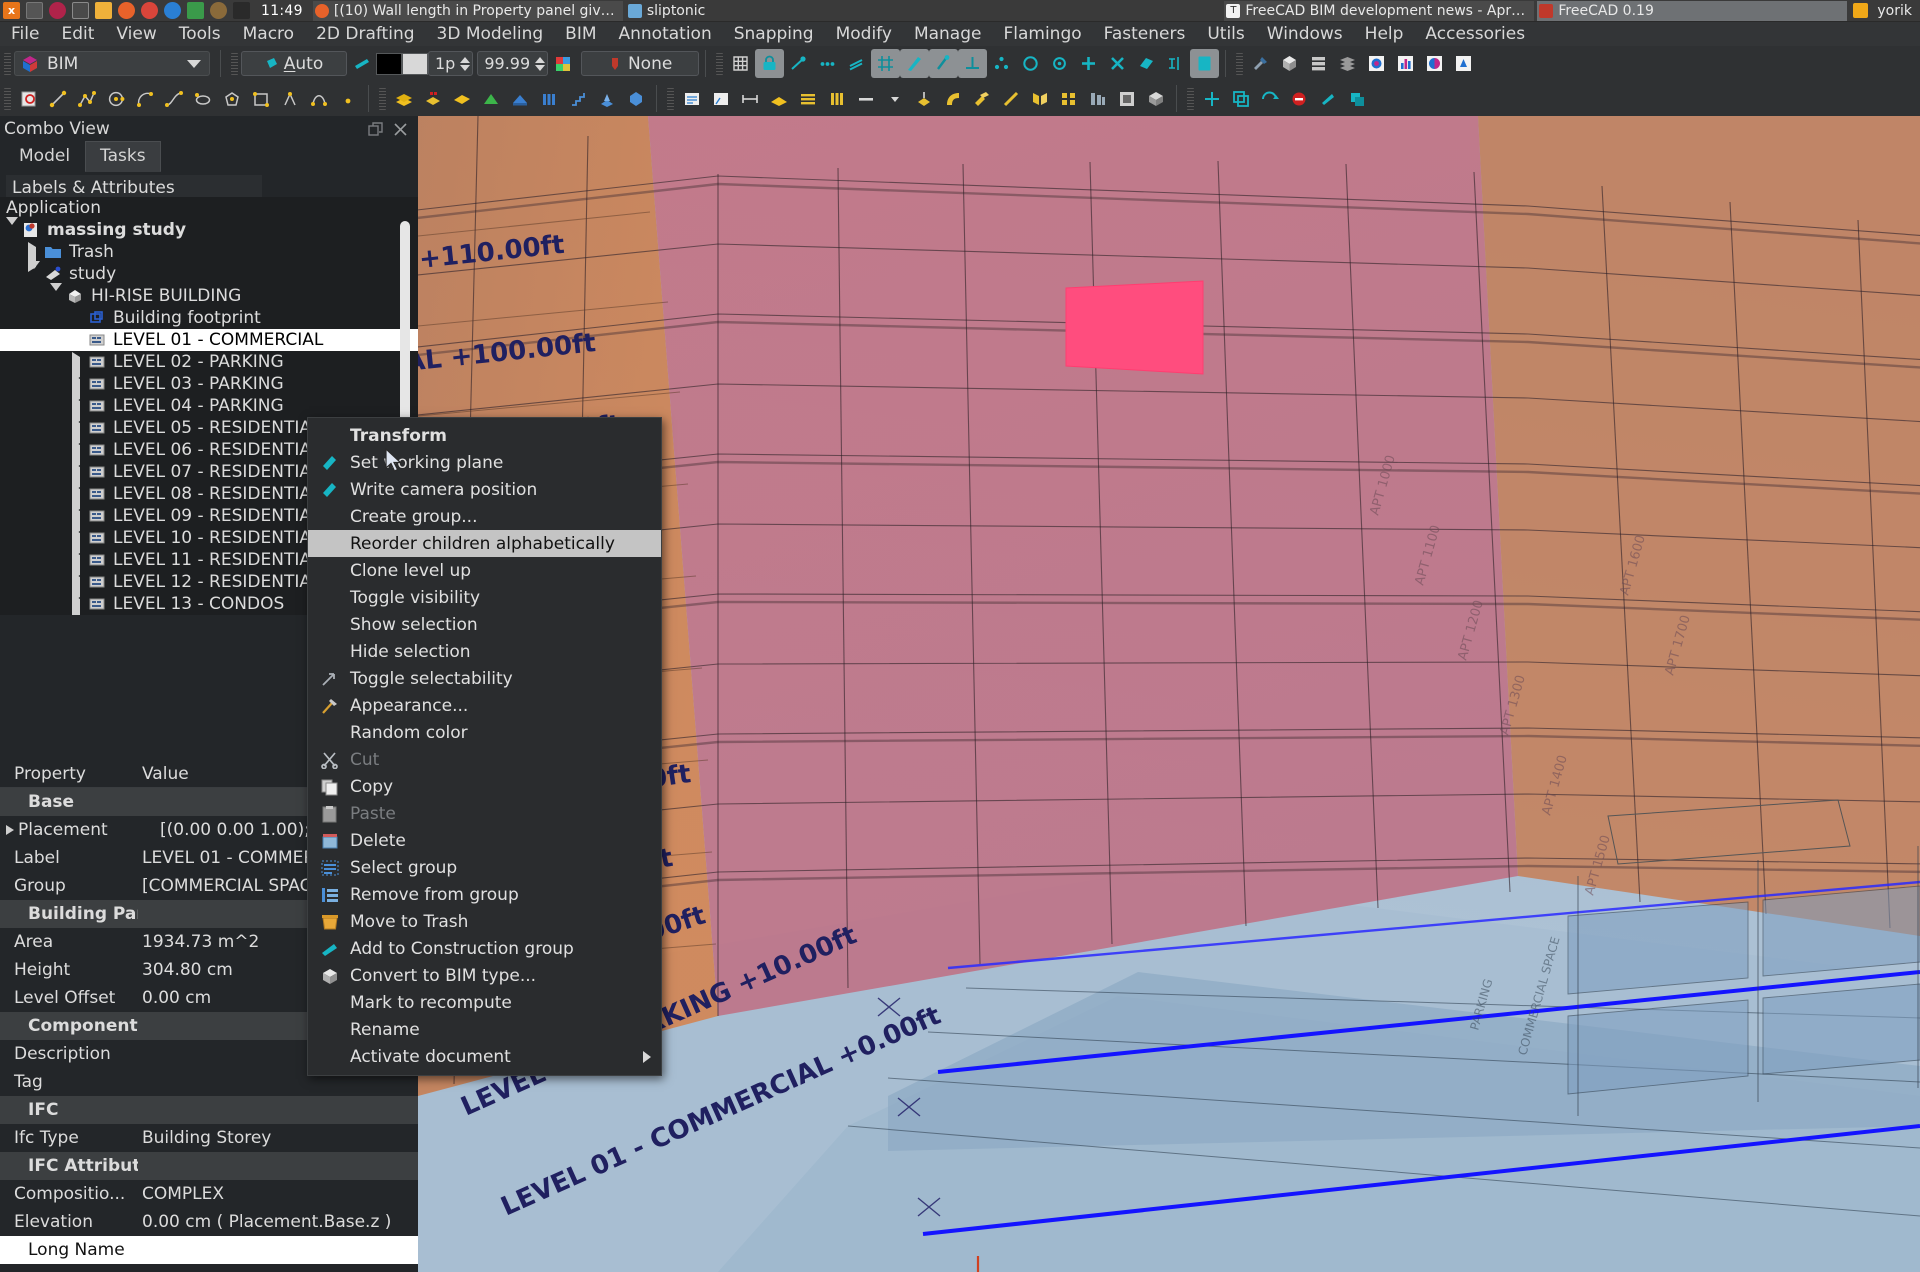 This screenshot has height=1272, width=1920. What do you see at coordinates (577, 98) in the screenshot?
I see `stairs-button` at bounding box center [577, 98].